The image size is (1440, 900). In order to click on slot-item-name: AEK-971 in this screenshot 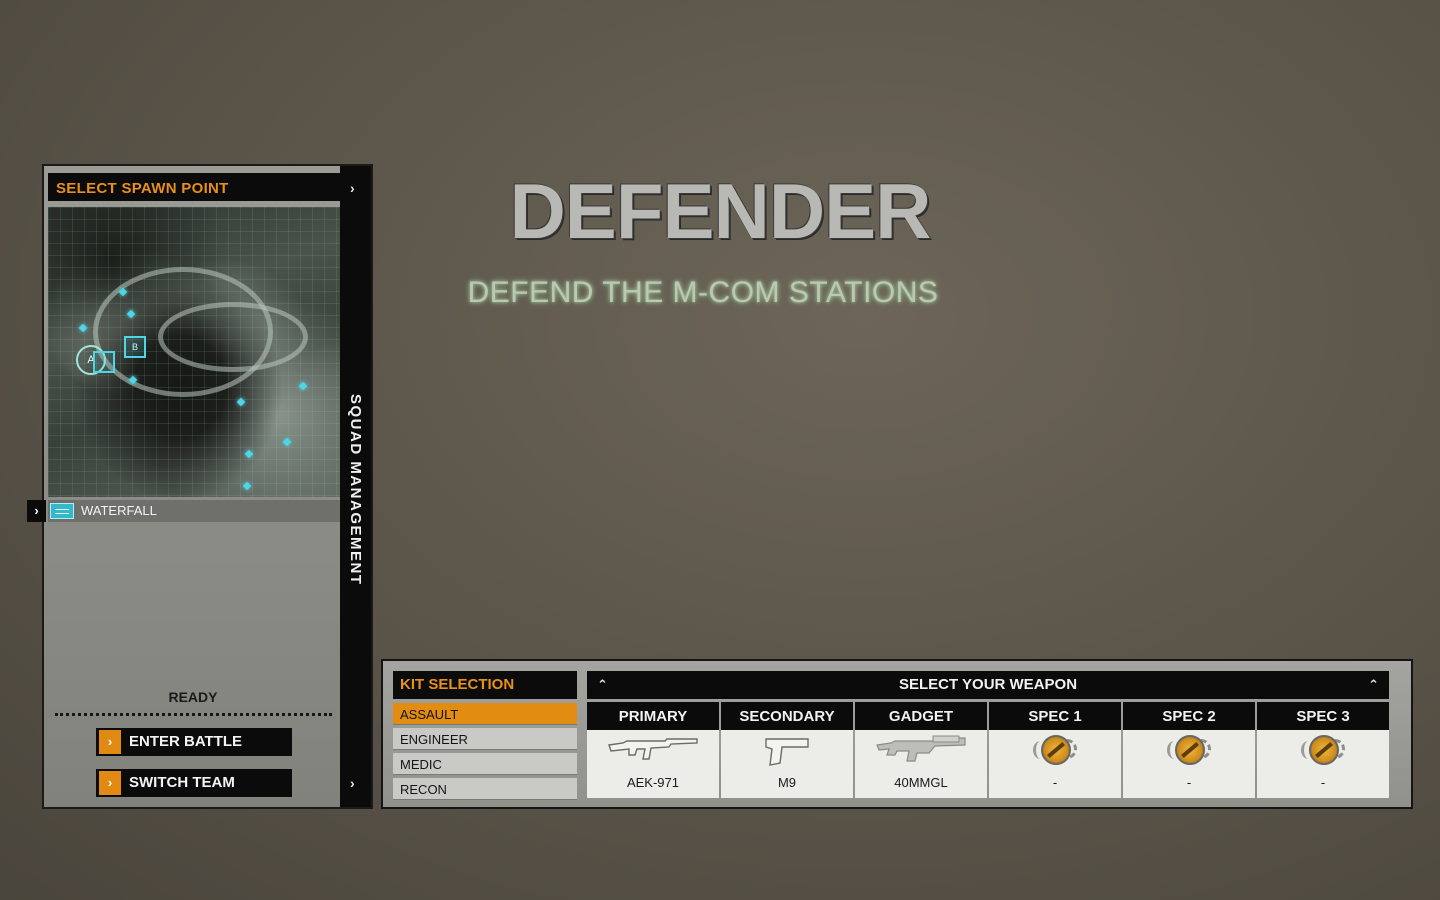, I will do `click(653, 782)`.